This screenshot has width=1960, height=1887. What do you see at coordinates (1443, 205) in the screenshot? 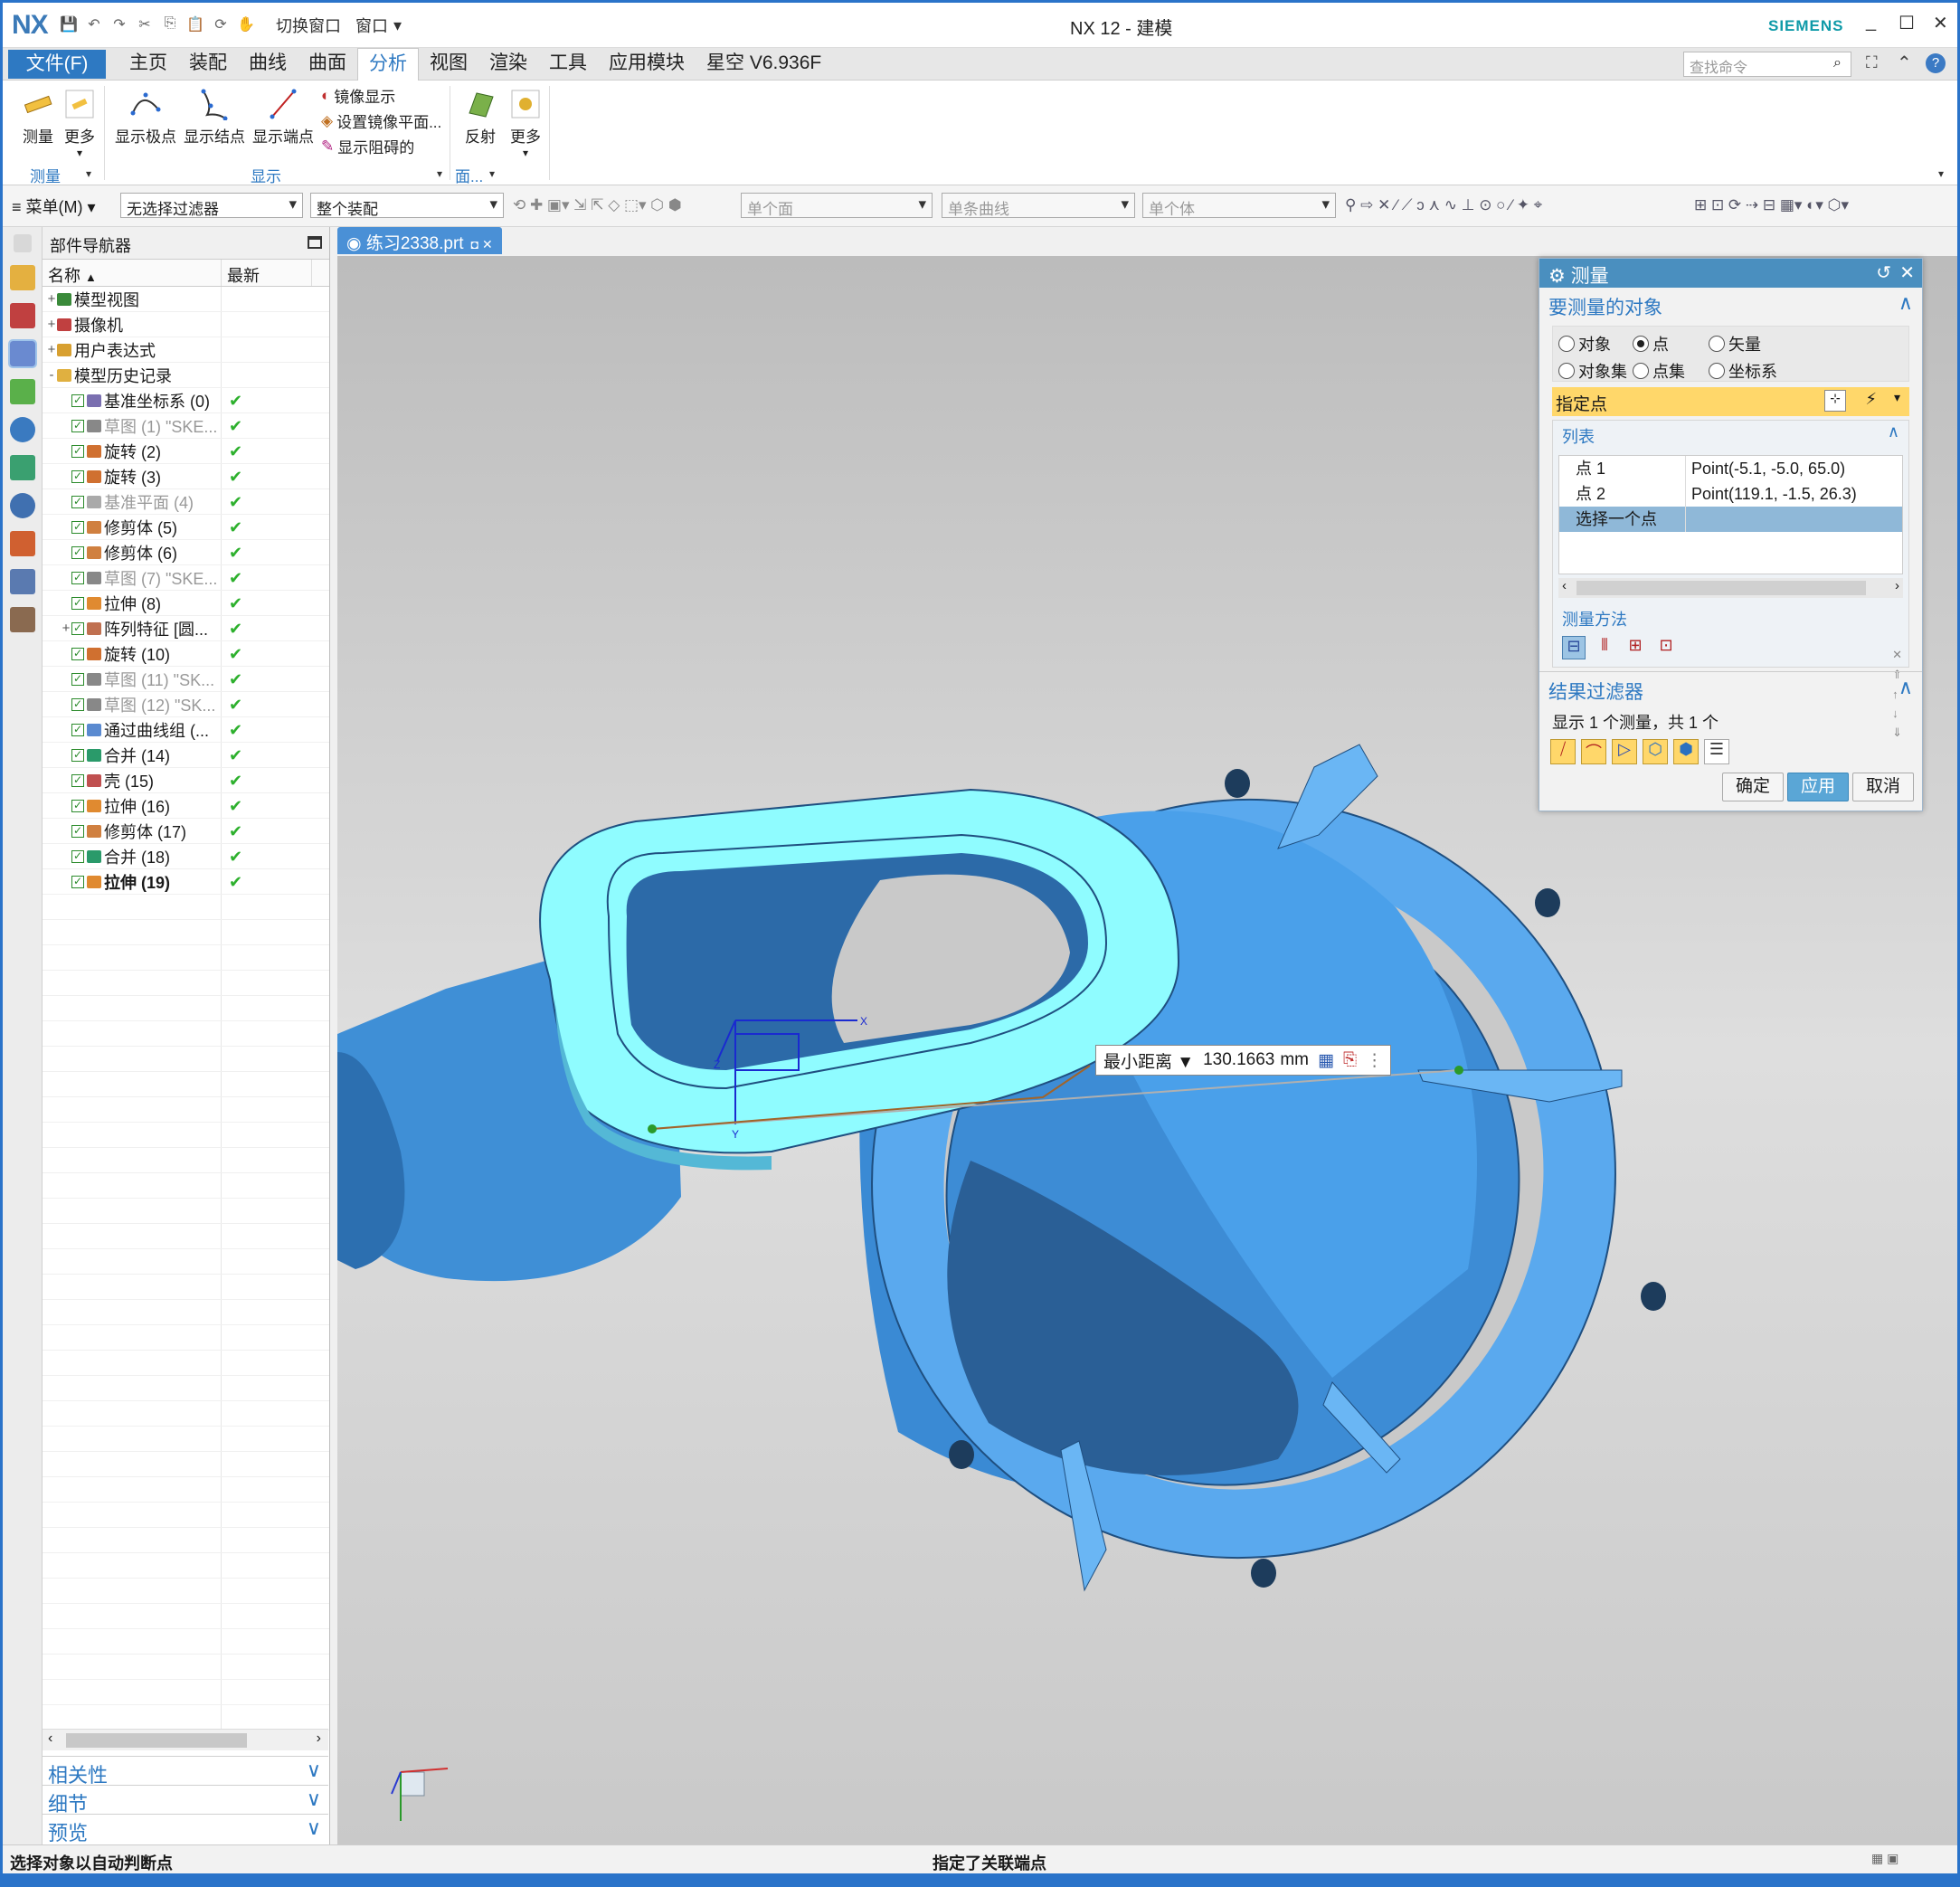
I see `snap-point-icons: ⚲ ⇨ ✕ ⁄ ⟋ ↄ ⋏ ∿ ⊥ ⊙ ○ ⁄ ✦ ⌖` at bounding box center [1443, 205].